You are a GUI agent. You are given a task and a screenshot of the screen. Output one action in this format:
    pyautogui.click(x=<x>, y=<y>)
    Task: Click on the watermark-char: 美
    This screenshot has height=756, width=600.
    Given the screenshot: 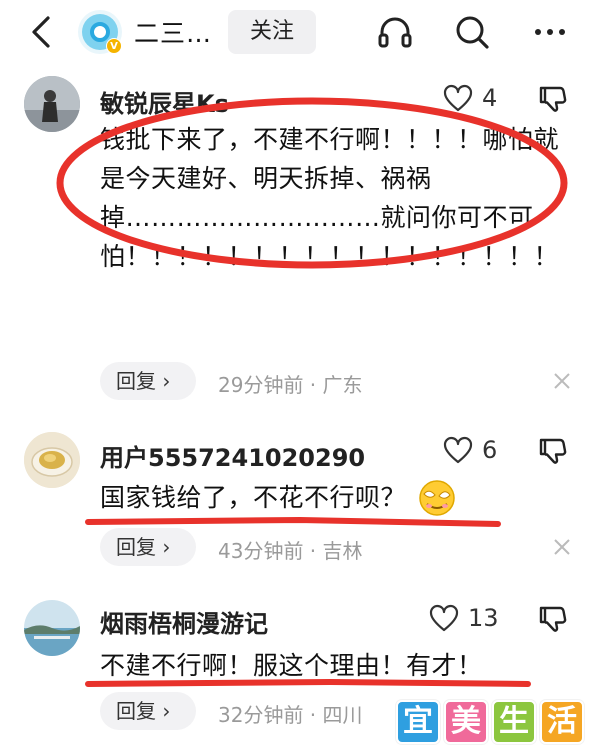 What is the action you would take?
    pyautogui.click(x=466, y=722)
    